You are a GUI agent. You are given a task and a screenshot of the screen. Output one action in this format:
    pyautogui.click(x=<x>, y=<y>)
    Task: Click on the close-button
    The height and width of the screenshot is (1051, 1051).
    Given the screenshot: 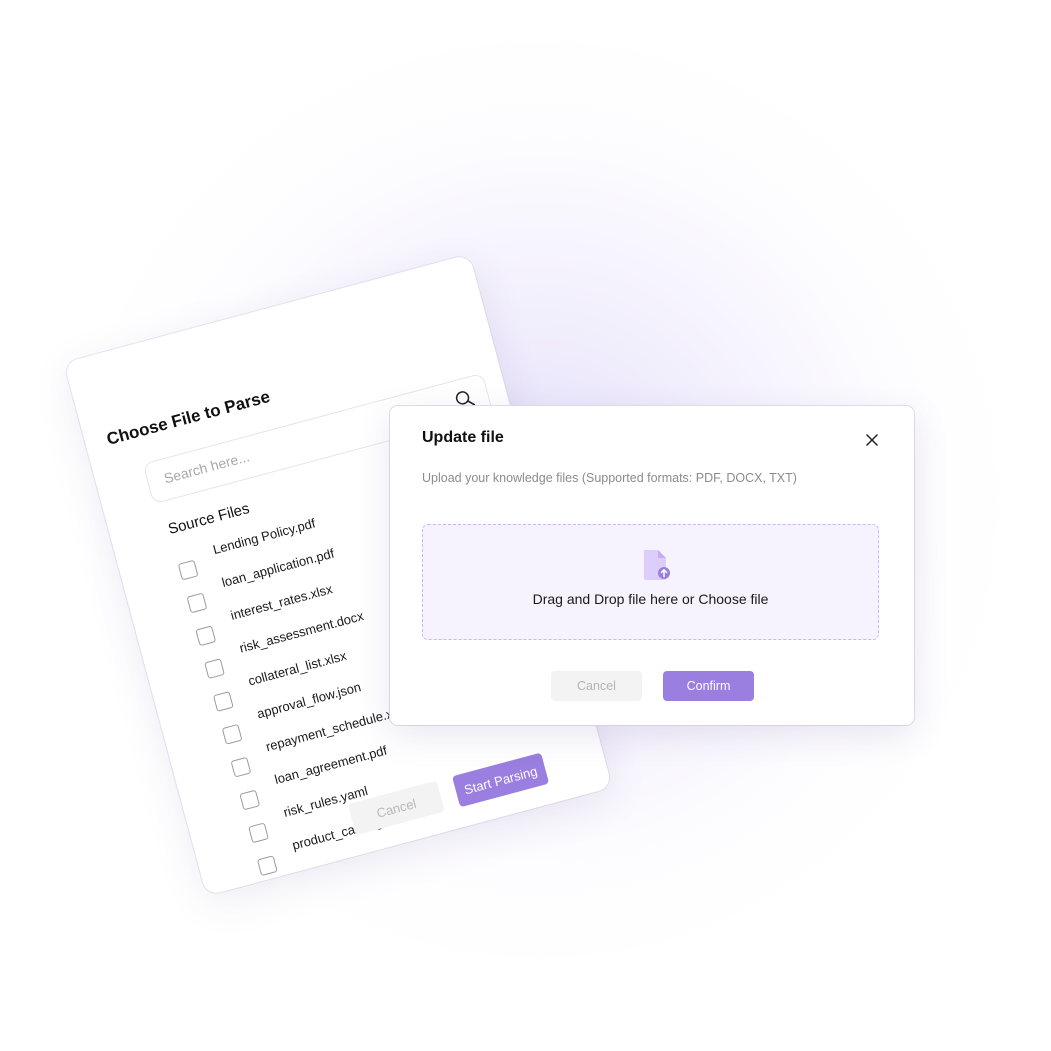 What is the action you would take?
    pyautogui.click(x=872, y=440)
    